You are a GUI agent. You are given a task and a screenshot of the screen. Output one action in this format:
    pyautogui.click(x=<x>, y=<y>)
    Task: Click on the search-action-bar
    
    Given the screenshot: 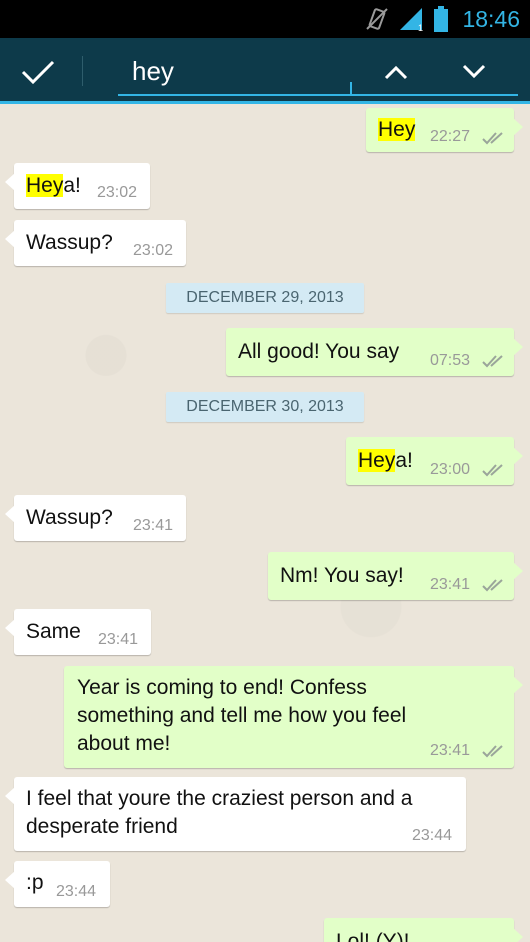 What is the action you would take?
    pyautogui.click(x=265, y=71)
    